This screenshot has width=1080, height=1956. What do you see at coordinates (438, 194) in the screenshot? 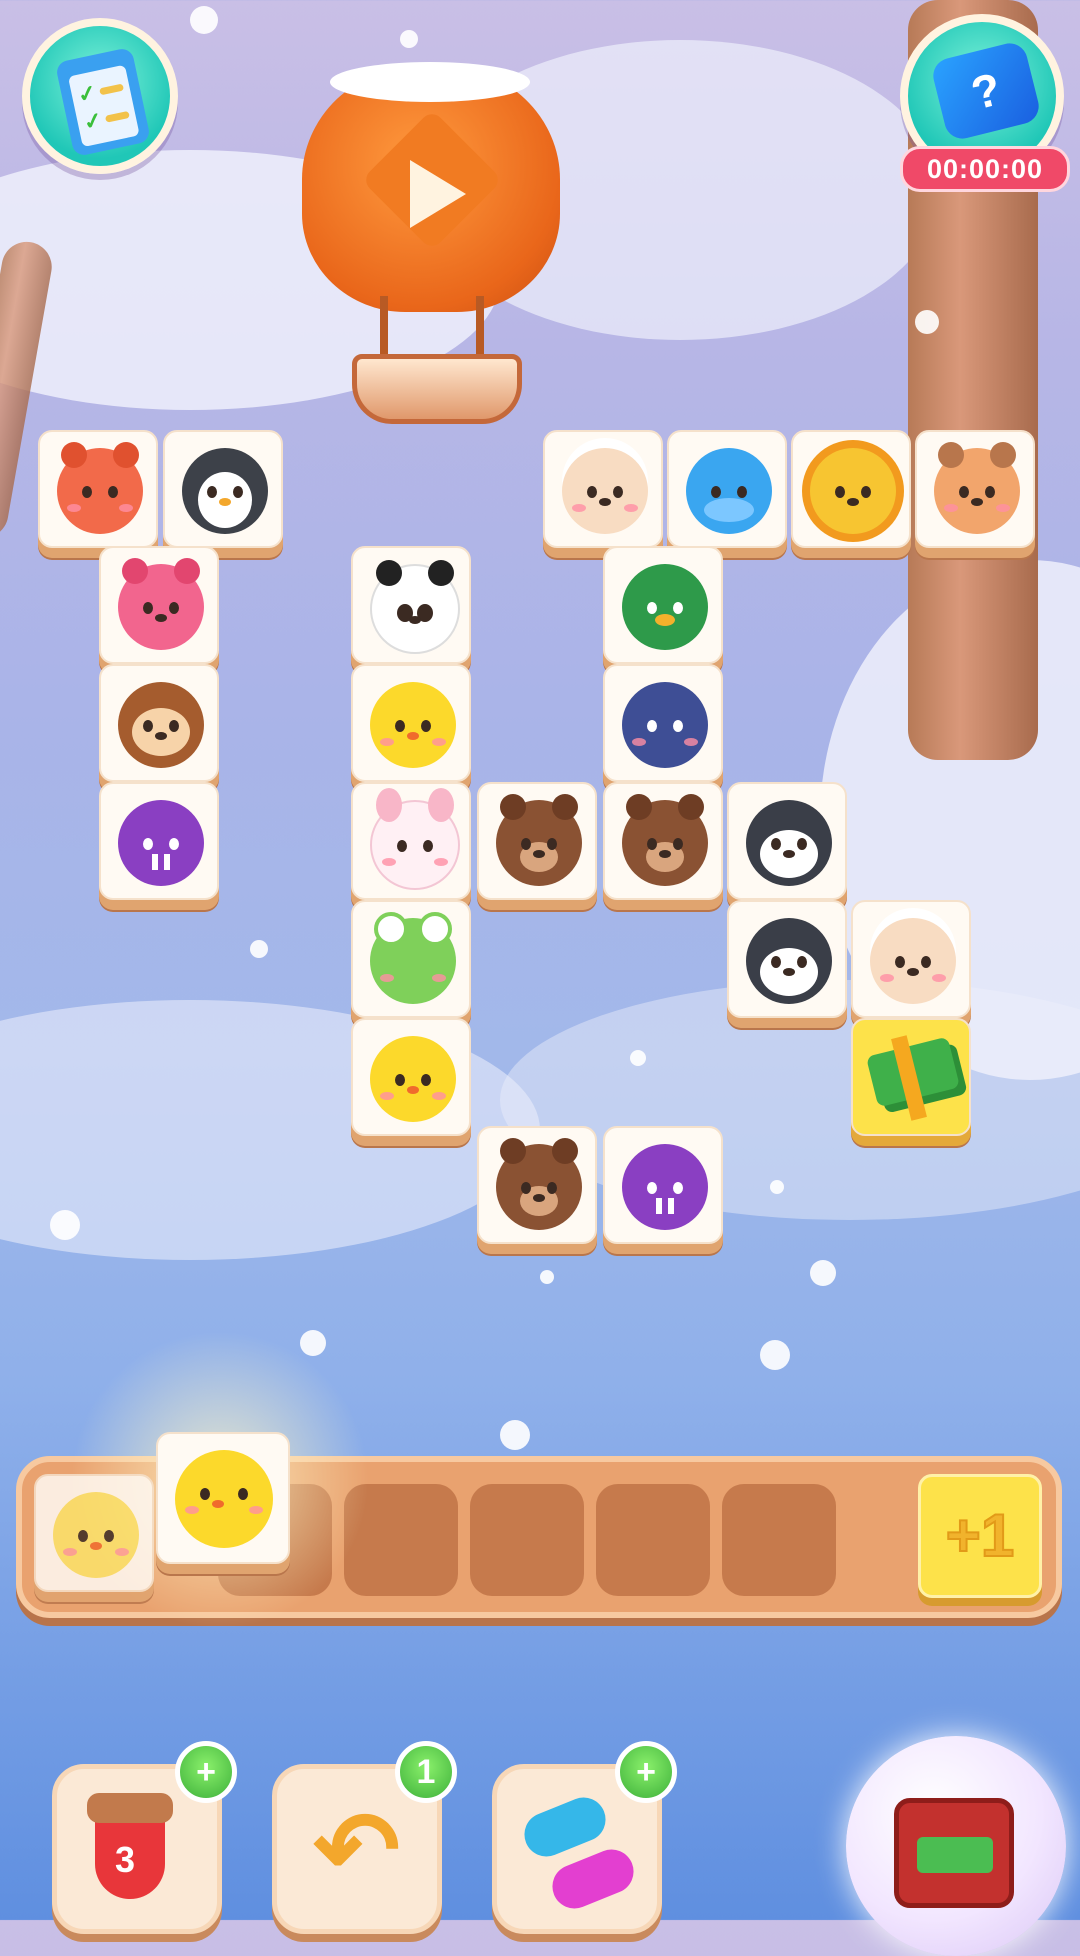
I see `play-icon` at bounding box center [438, 194].